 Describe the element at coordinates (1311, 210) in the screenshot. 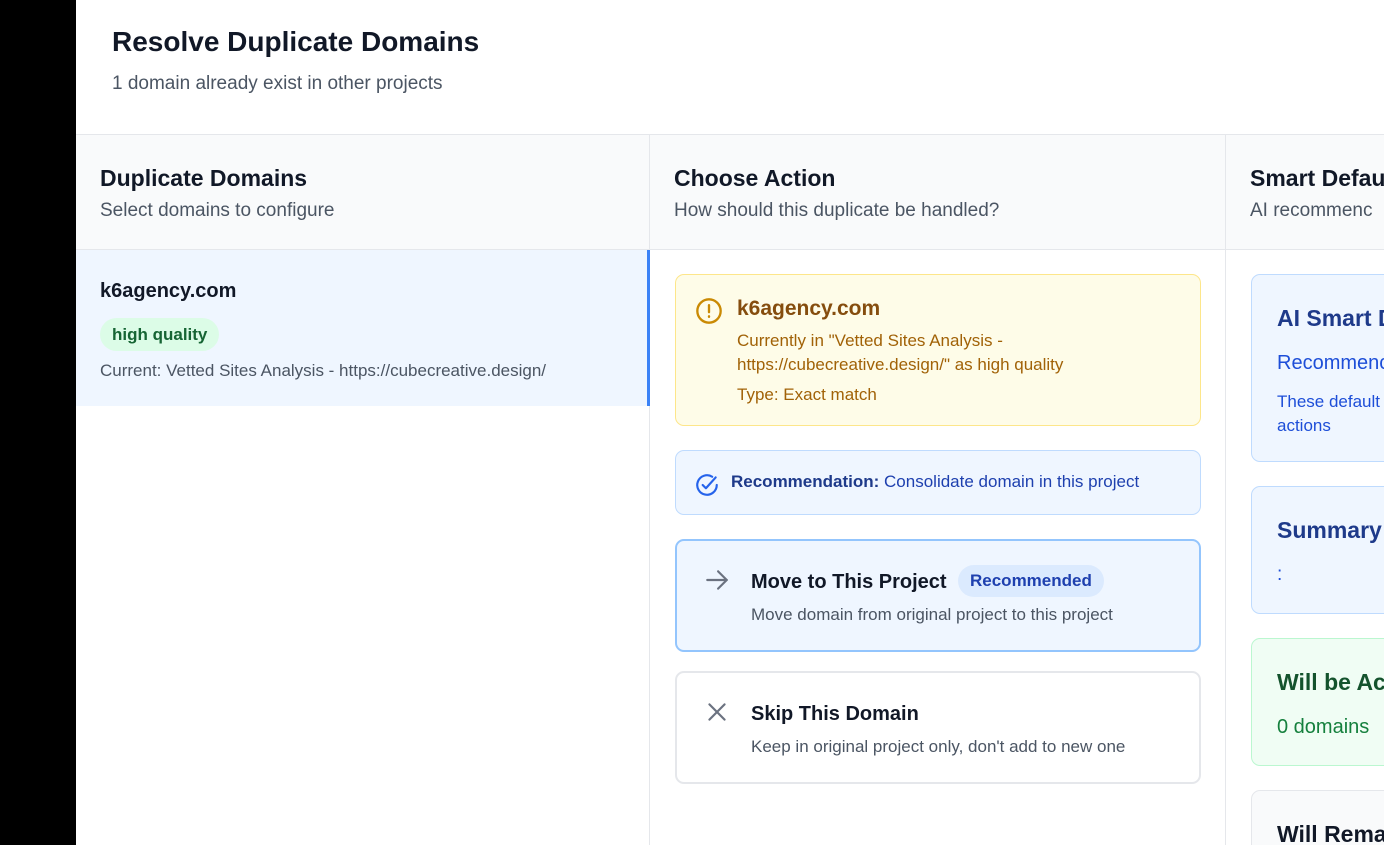

I see `smart-defaults-subtitle: AI recommenc` at that location.